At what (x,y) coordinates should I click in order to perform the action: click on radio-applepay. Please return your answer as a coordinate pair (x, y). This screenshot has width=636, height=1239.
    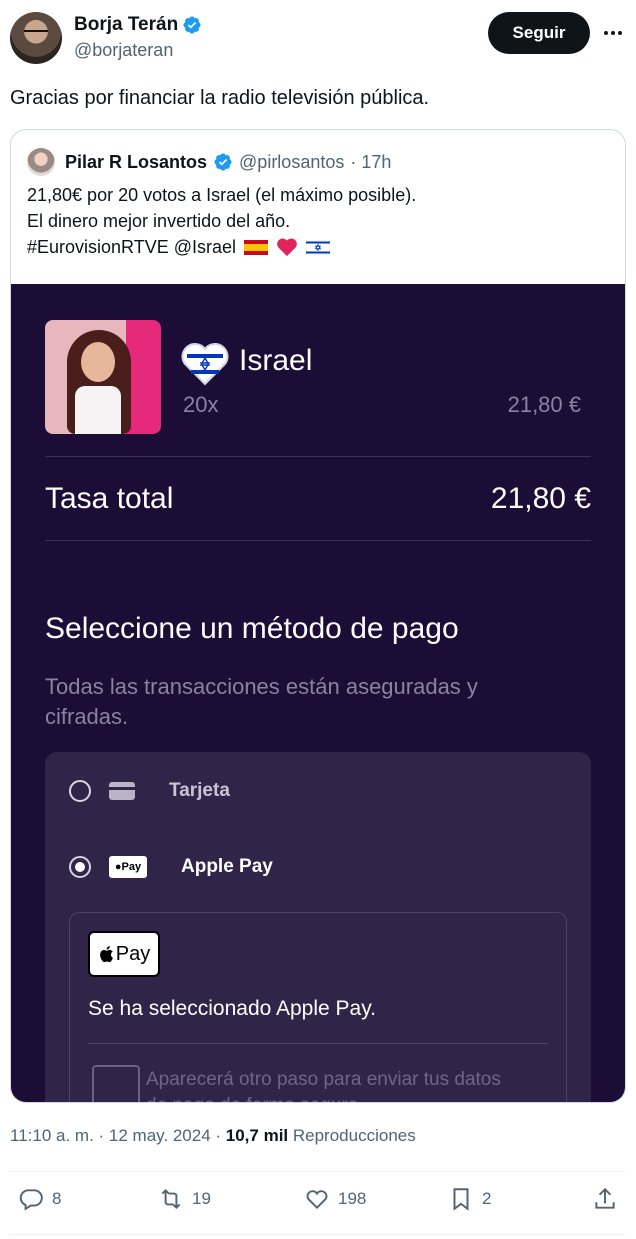
    Looking at the image, I should click on (80, 867).